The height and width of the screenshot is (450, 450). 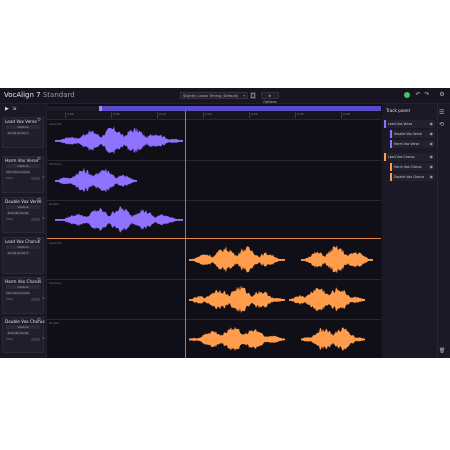 I want to click on list-view-icon: ☰, so click(x=441, y=112).